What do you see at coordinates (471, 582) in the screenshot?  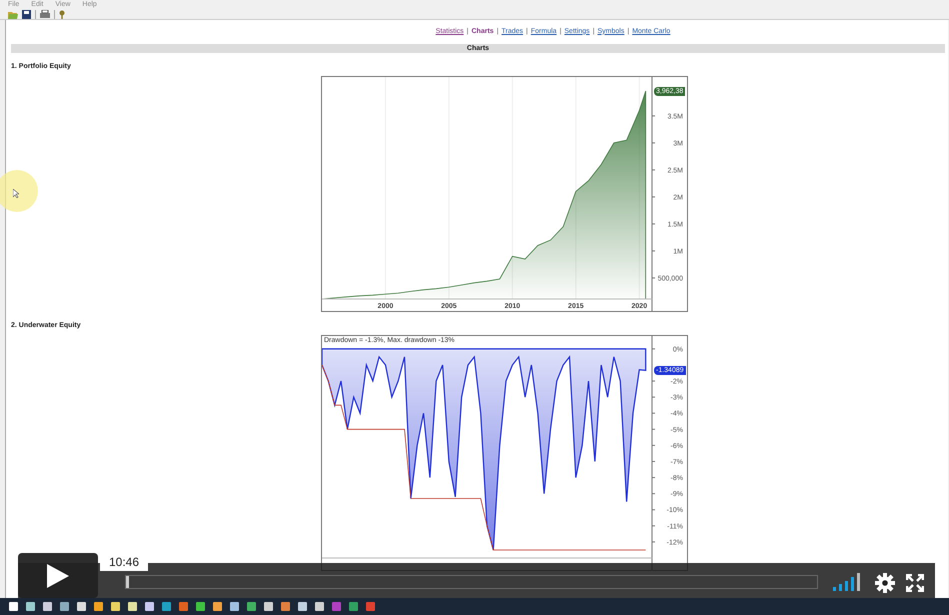 I see `progress-bar` at bounding box center [471, 582].